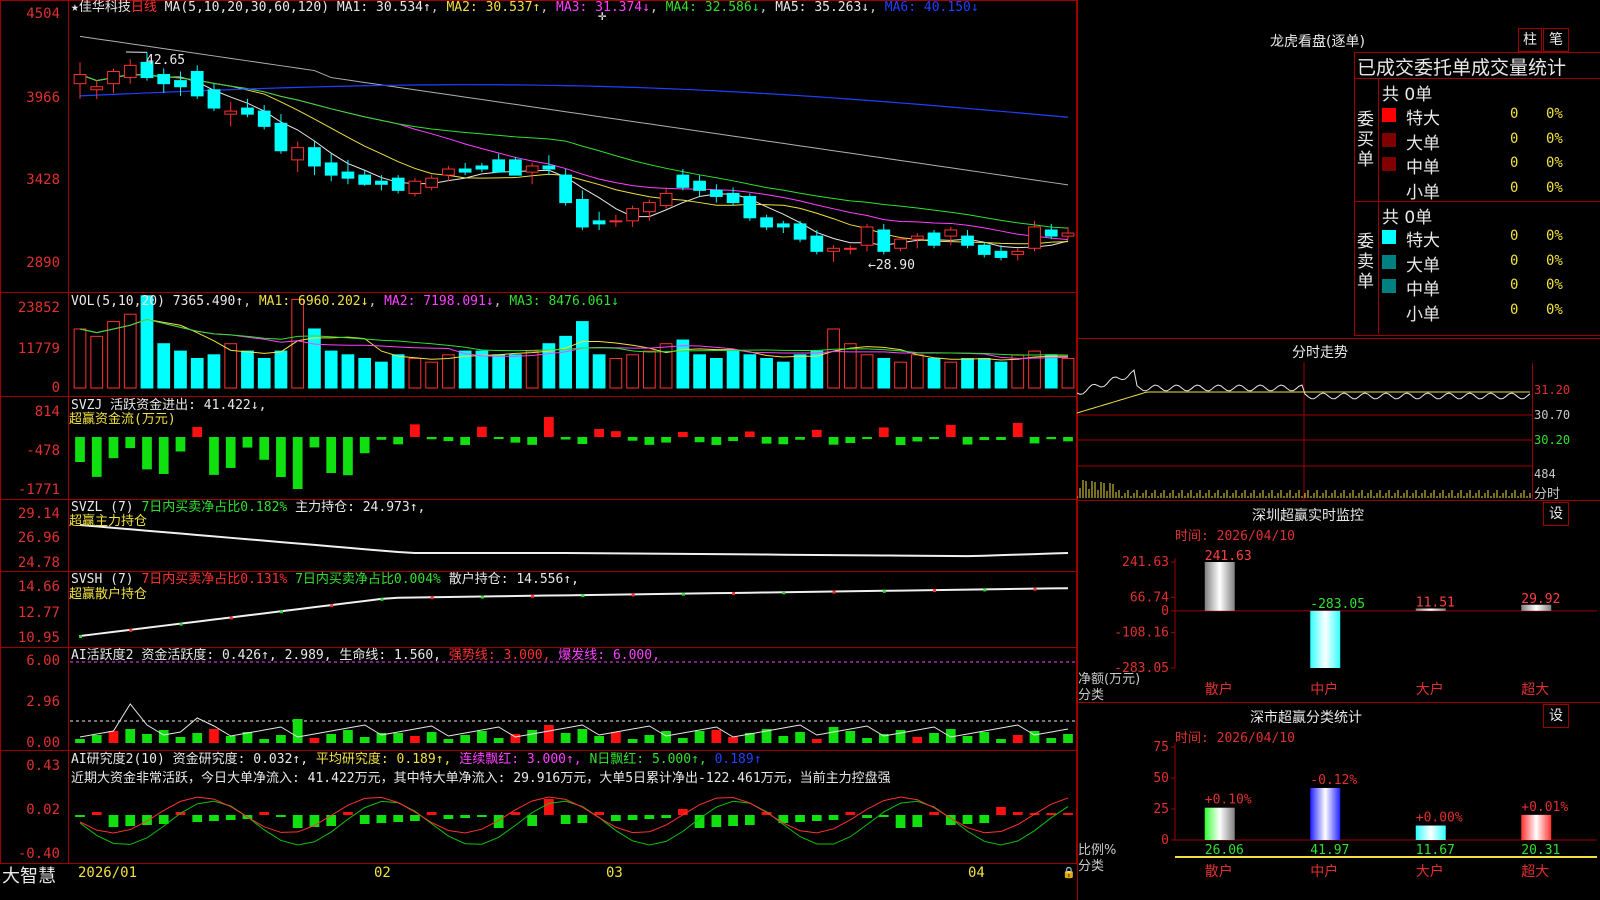 This screenshot has height=900, width=1600. I want to click on lock-icon: 🔒, so click(1069, 872).